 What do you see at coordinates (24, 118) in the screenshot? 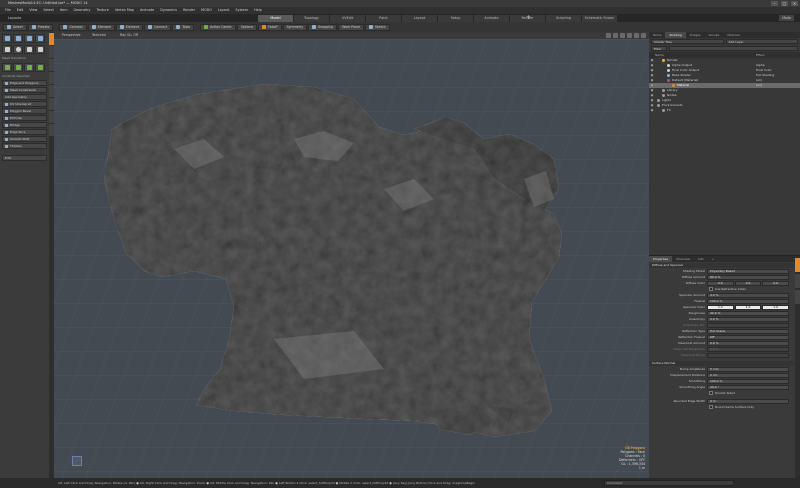
I see `extrude-button: Extrude` at bounding box center [24, 118].